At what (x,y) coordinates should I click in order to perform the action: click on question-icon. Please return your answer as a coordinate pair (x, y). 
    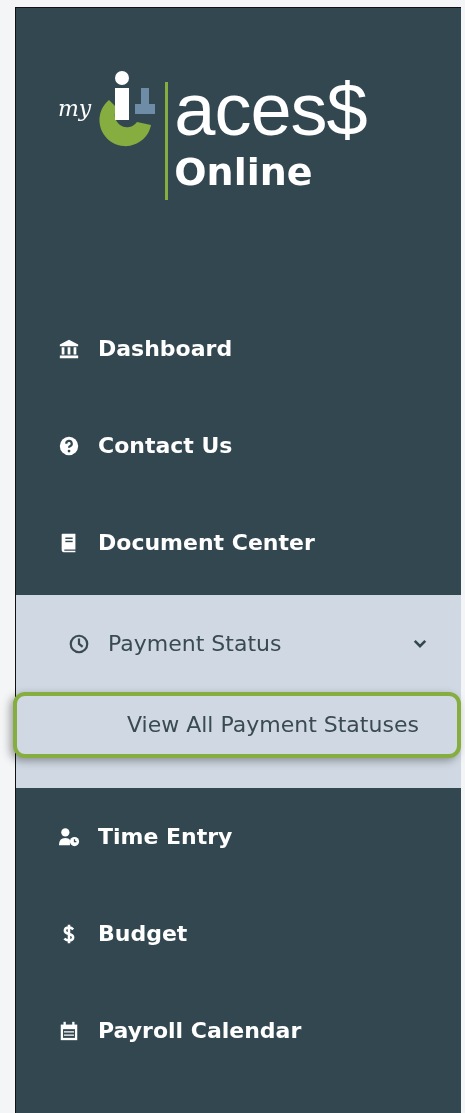
    Looking at the image, I should click on (69, 445).